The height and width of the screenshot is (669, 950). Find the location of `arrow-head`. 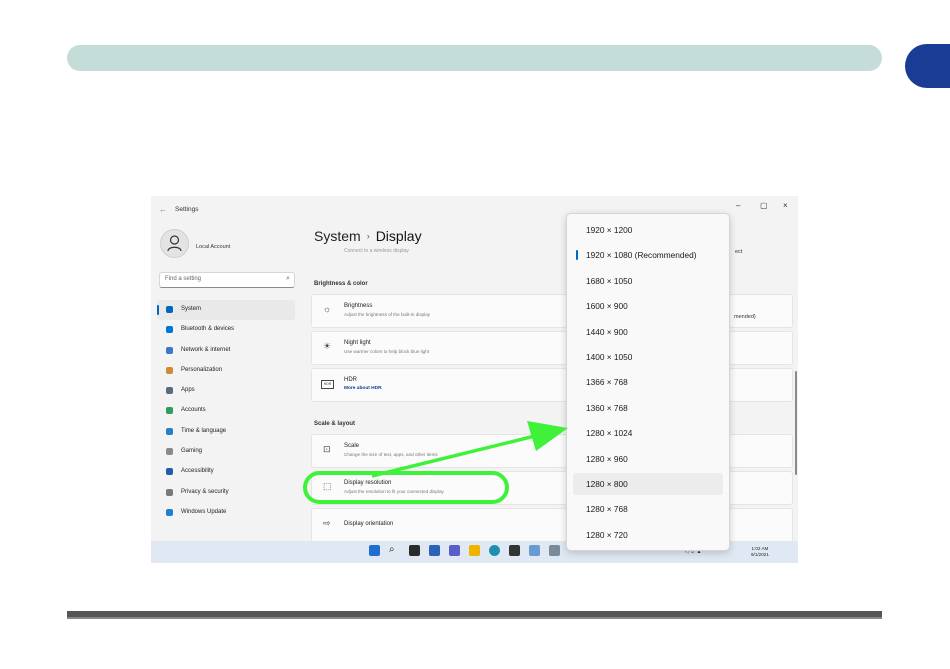

arrow-head is located at coordinates (547, 436).